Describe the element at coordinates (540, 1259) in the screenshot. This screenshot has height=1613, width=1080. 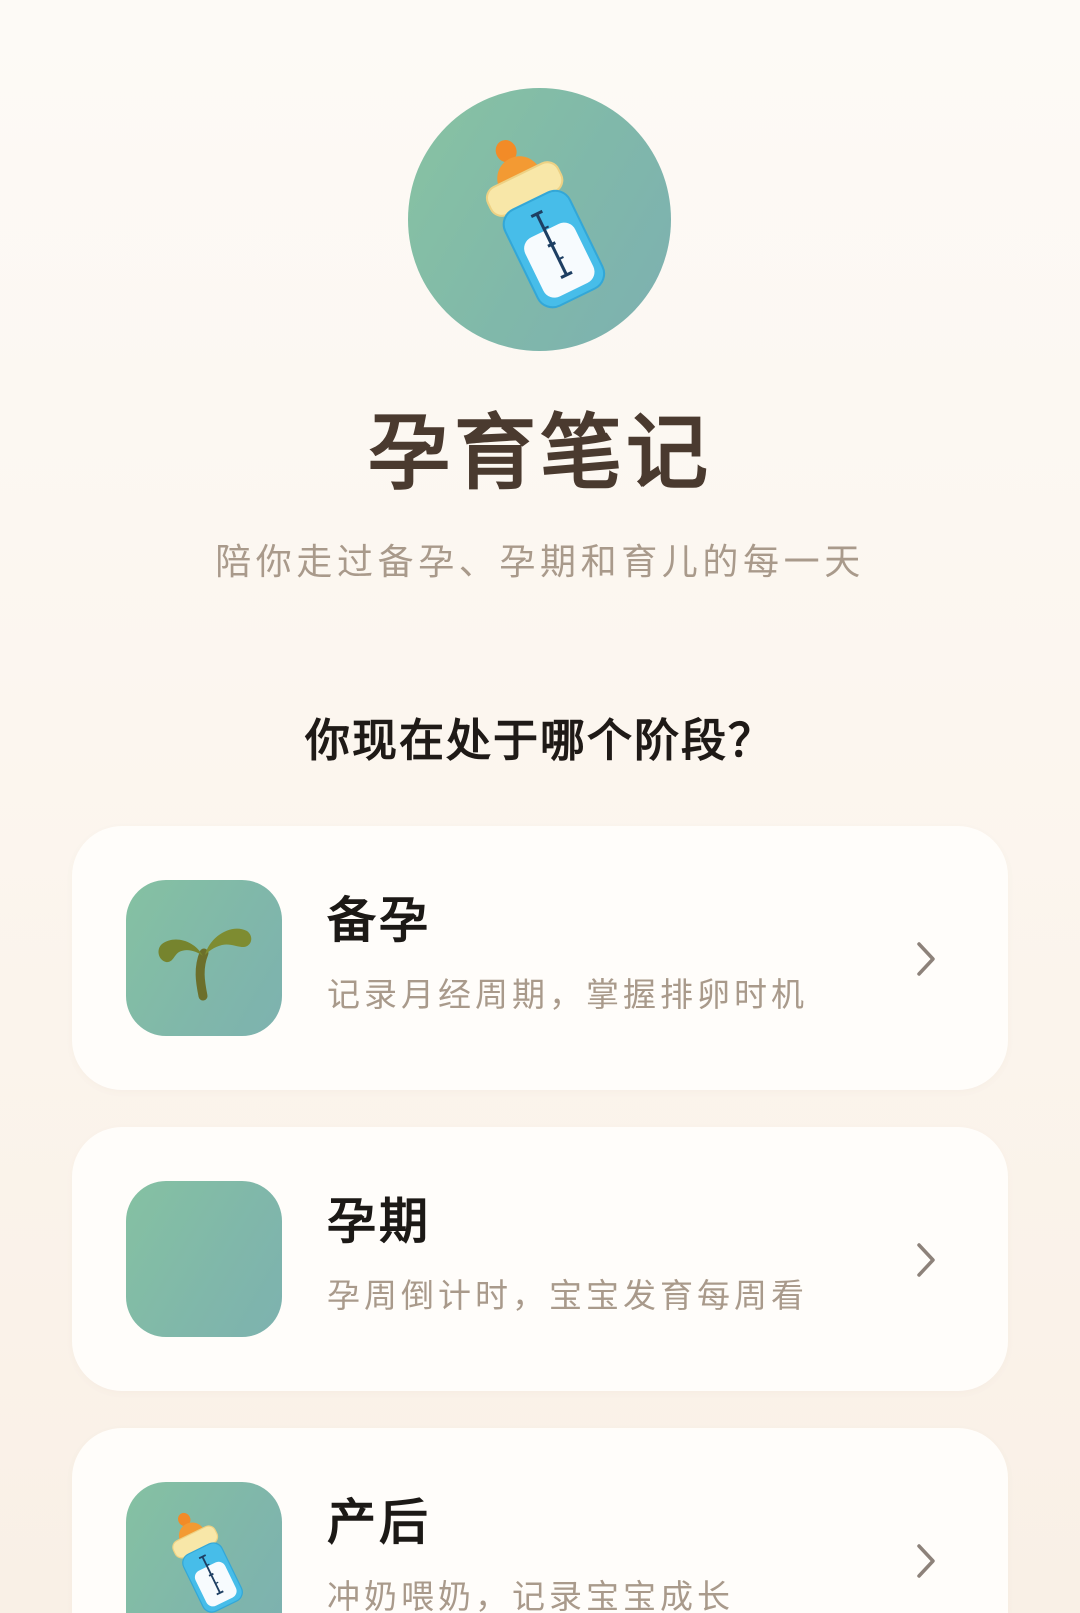
I see `stage-card-pregnancy: 孕期 孕周倒计时，宝宝发育每周看` at that location.